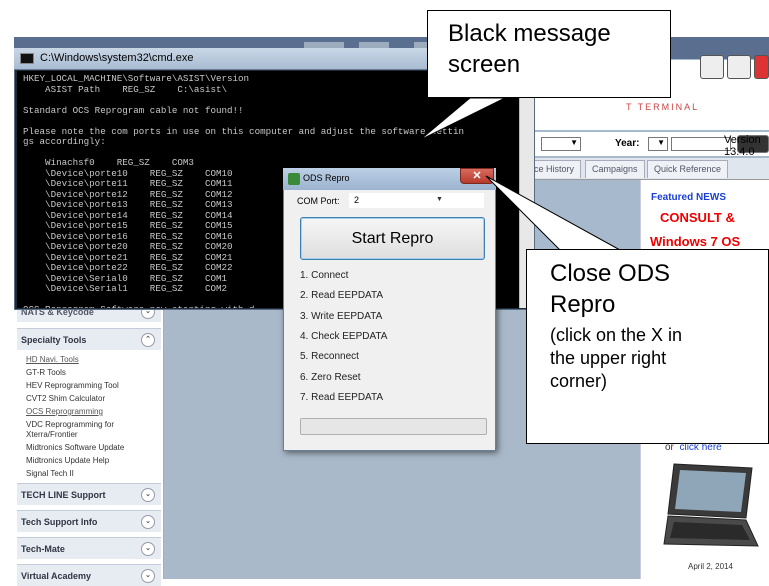 Image resolution: width=769 pixels, height=586 pixels. I want to click on callout-close-ods-title: Close ODS Repro, so click(610, 289).